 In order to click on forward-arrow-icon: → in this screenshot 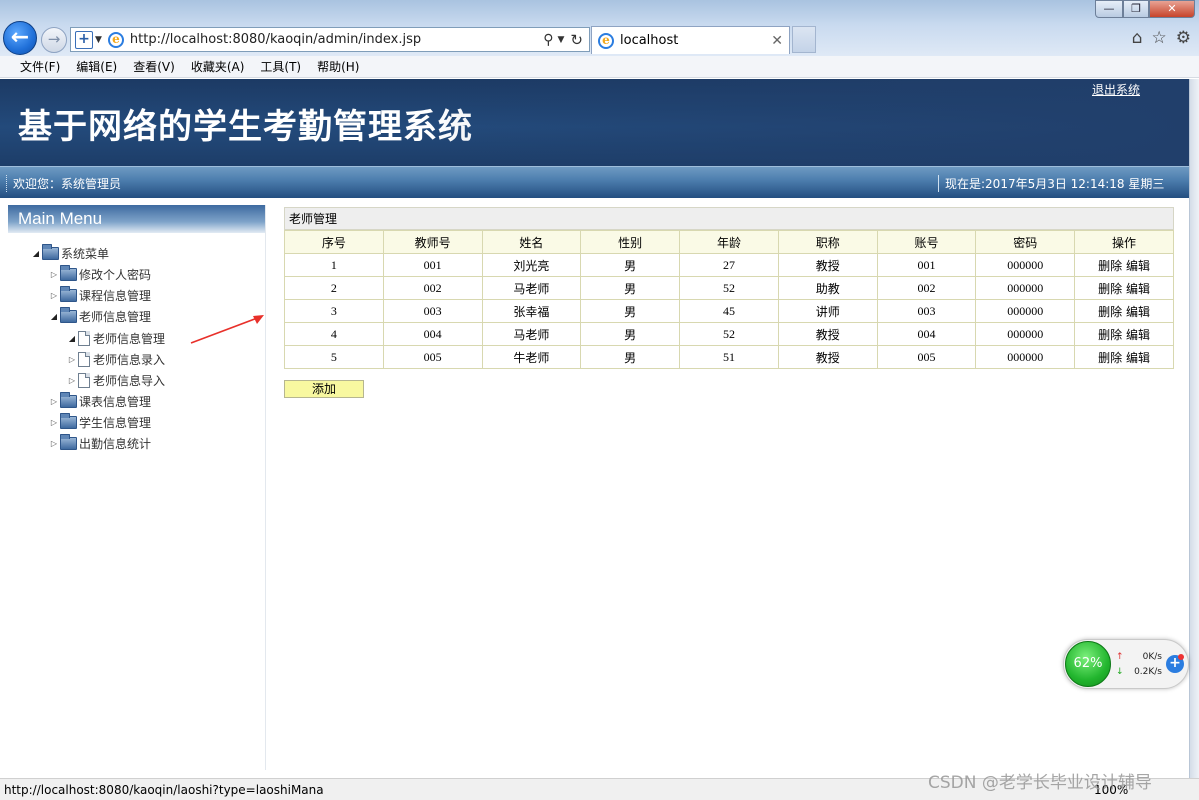, I will do `click(54, 40)`.